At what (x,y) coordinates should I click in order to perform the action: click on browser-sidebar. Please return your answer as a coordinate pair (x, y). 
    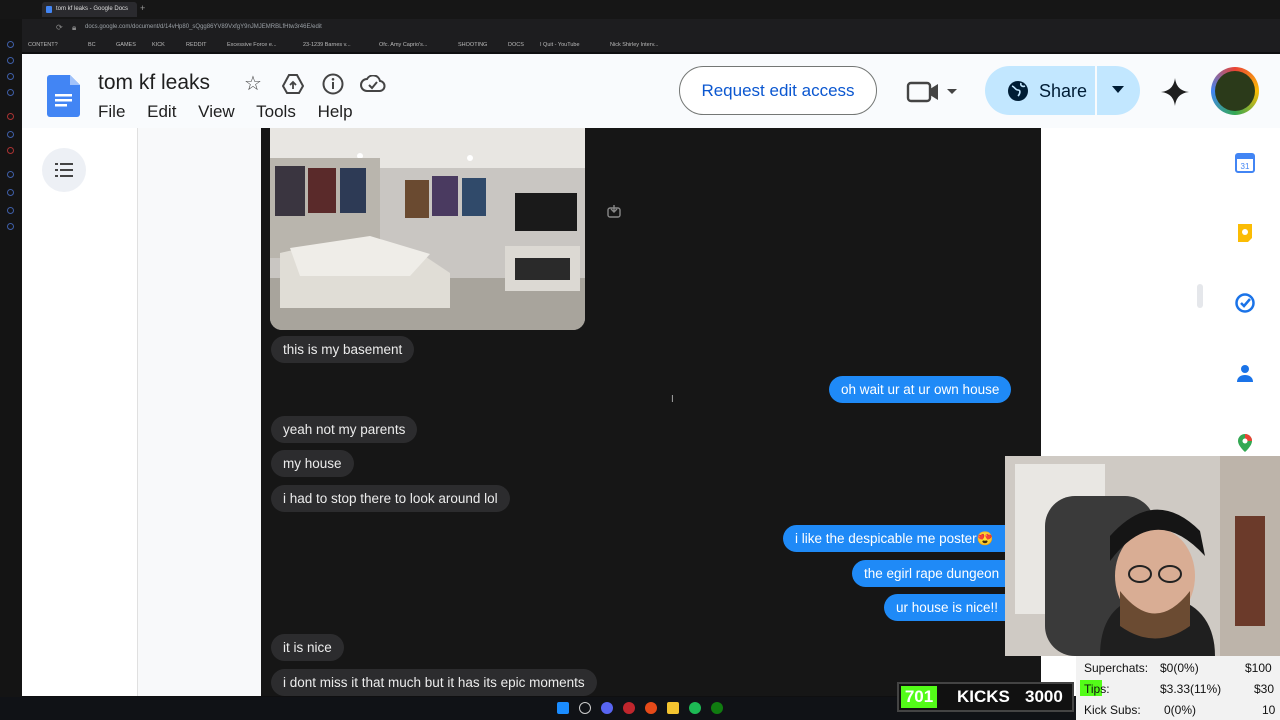
    Looking at the image, I should click on (11, 359).